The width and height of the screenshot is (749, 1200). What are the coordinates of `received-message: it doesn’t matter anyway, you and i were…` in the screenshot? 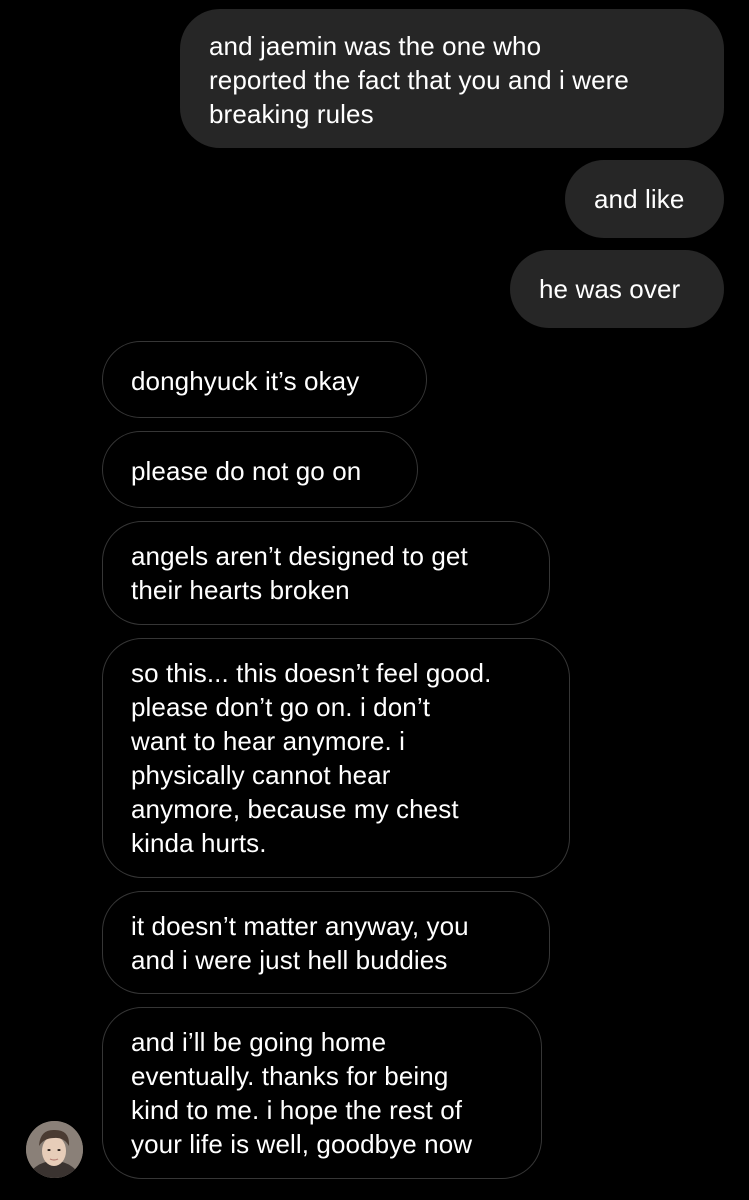 It's located at (326, 942).